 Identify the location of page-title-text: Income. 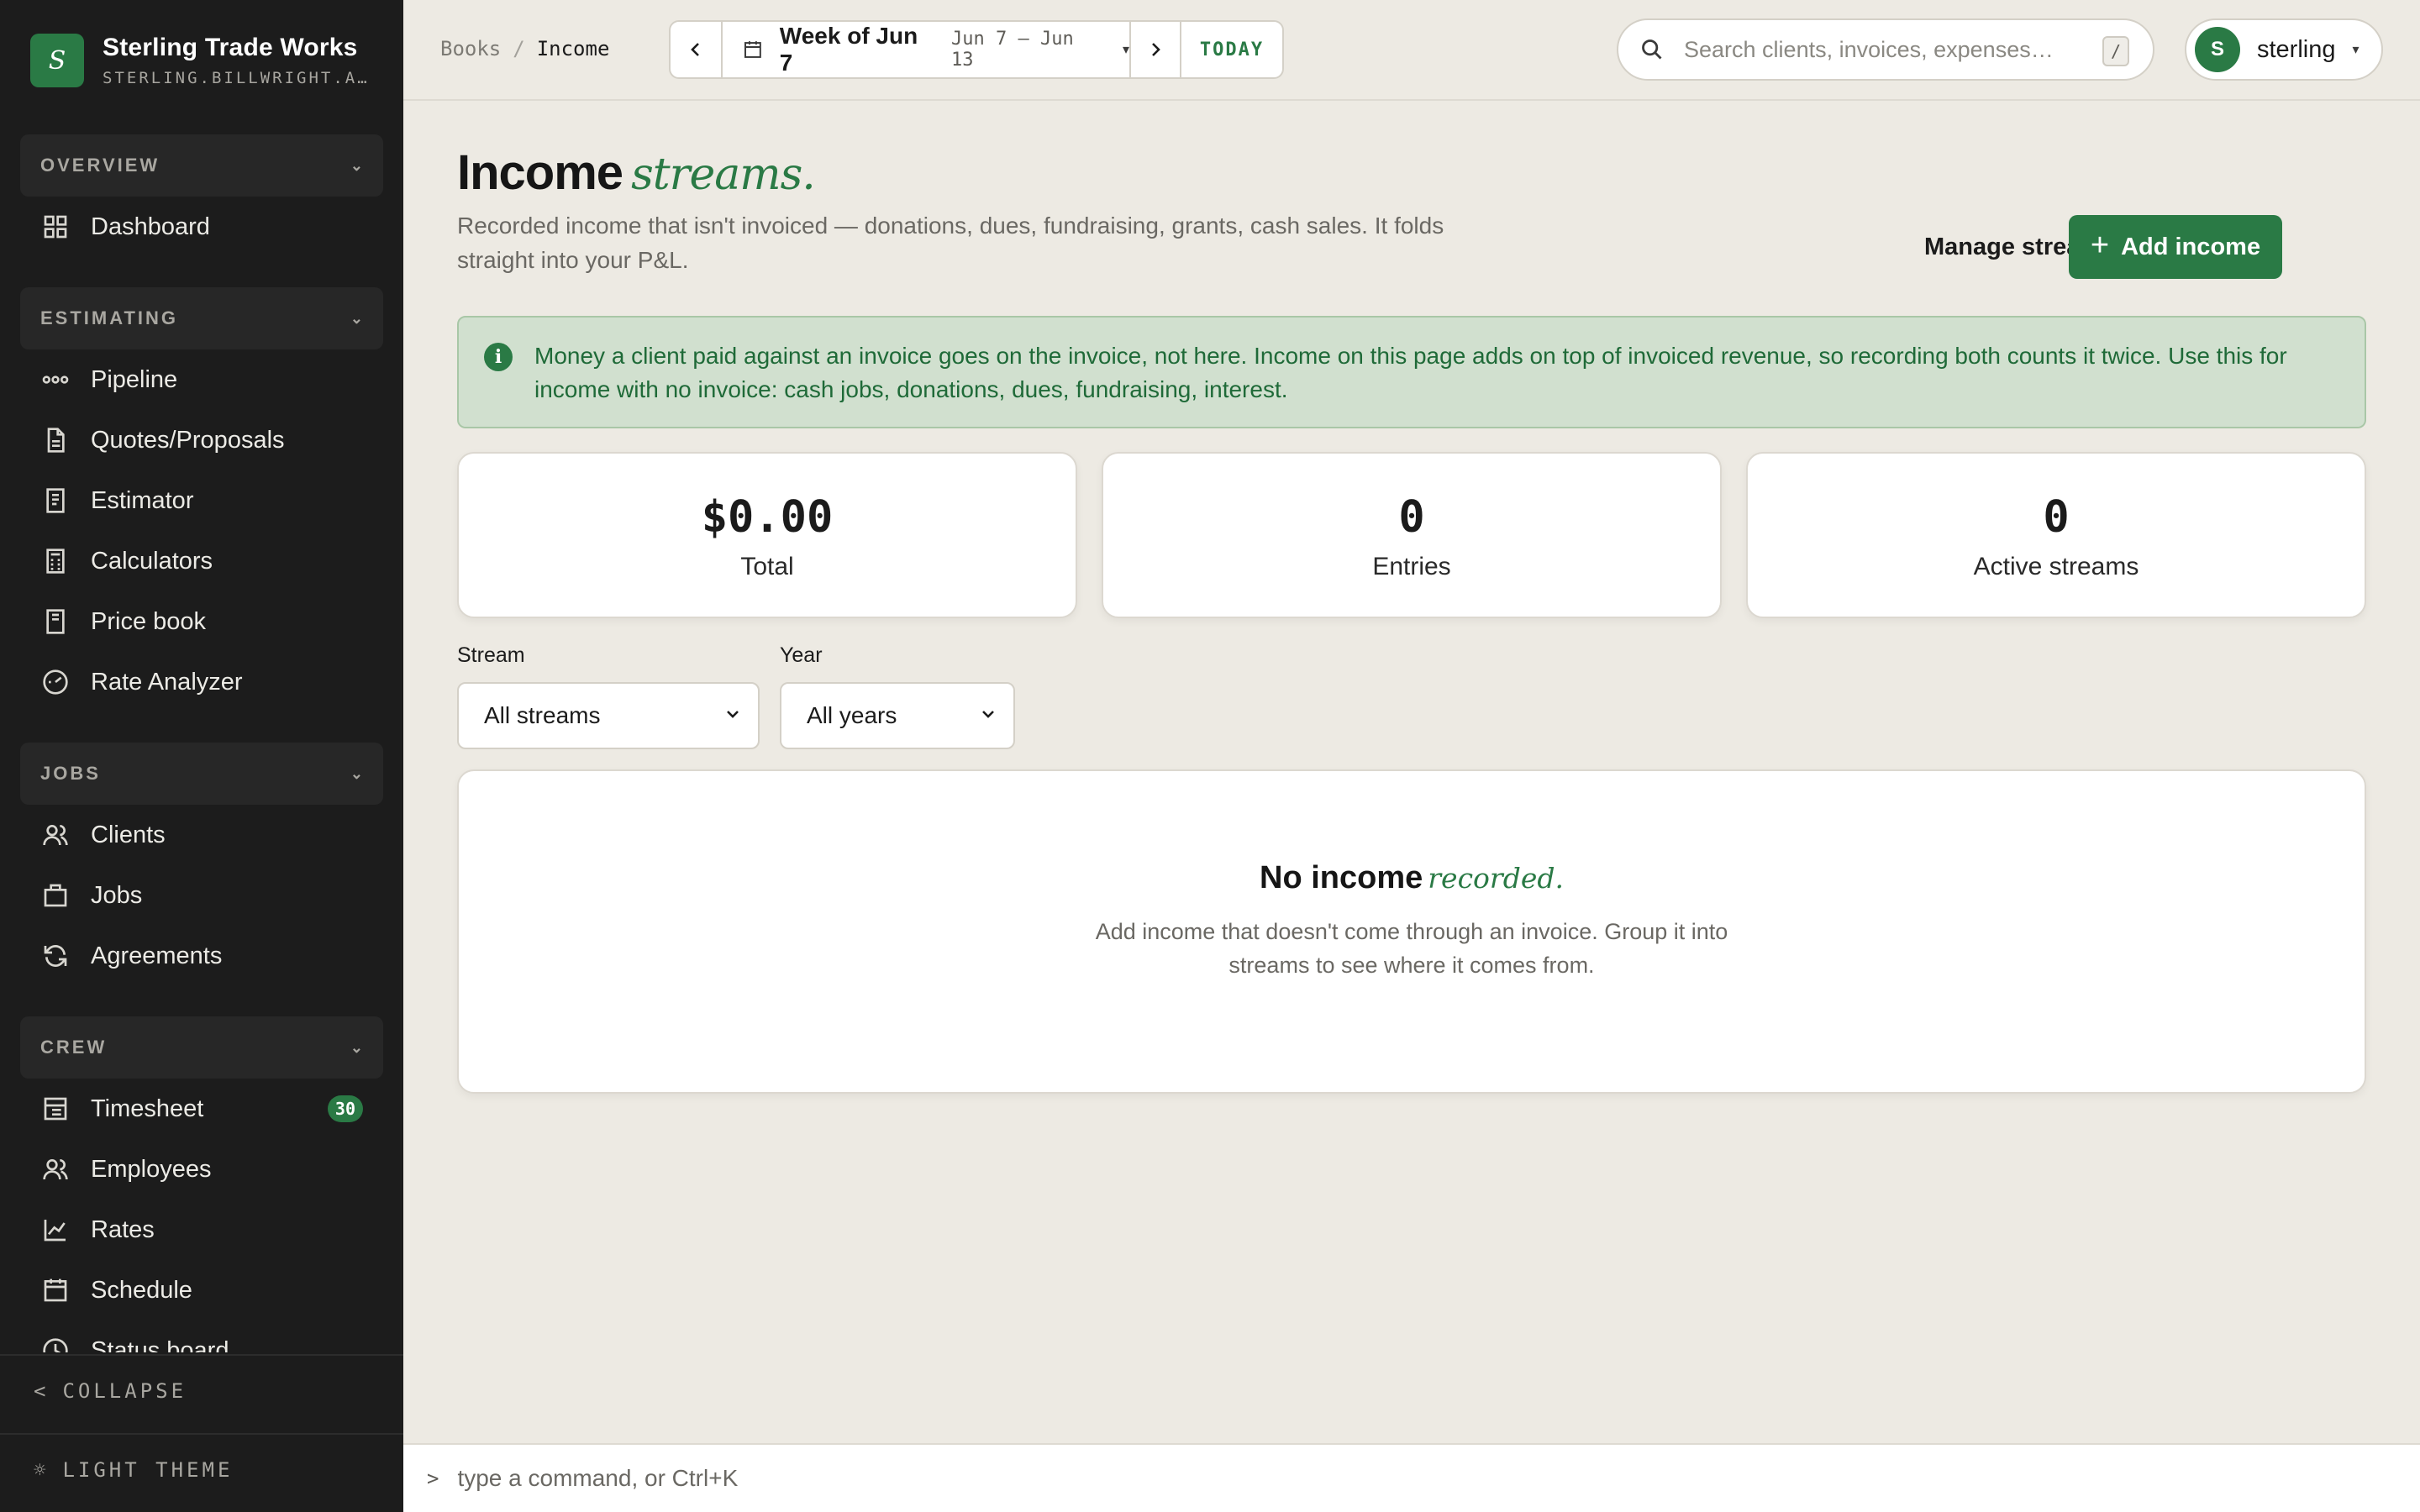
(540, 172).